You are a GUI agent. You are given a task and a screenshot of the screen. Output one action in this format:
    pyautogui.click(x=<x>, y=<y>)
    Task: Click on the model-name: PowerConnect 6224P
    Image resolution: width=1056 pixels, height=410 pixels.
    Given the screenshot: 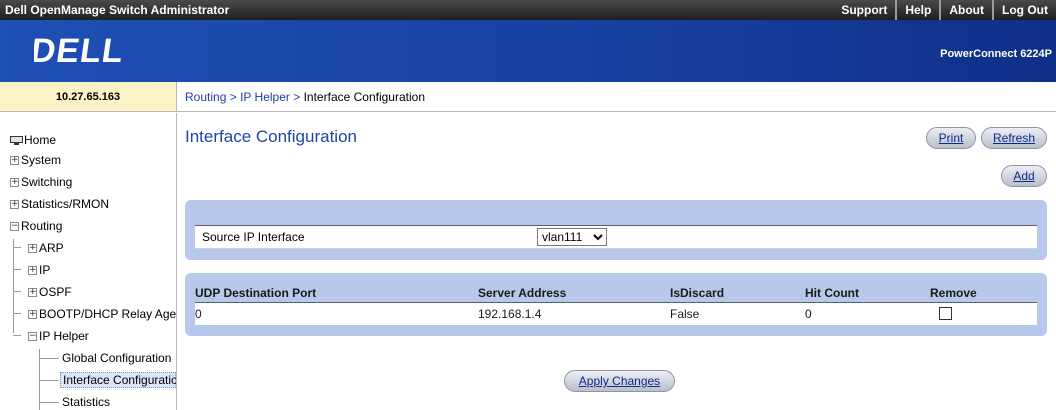 What is the action you would take?
    pyautogui.click(x=996, y=54)
    